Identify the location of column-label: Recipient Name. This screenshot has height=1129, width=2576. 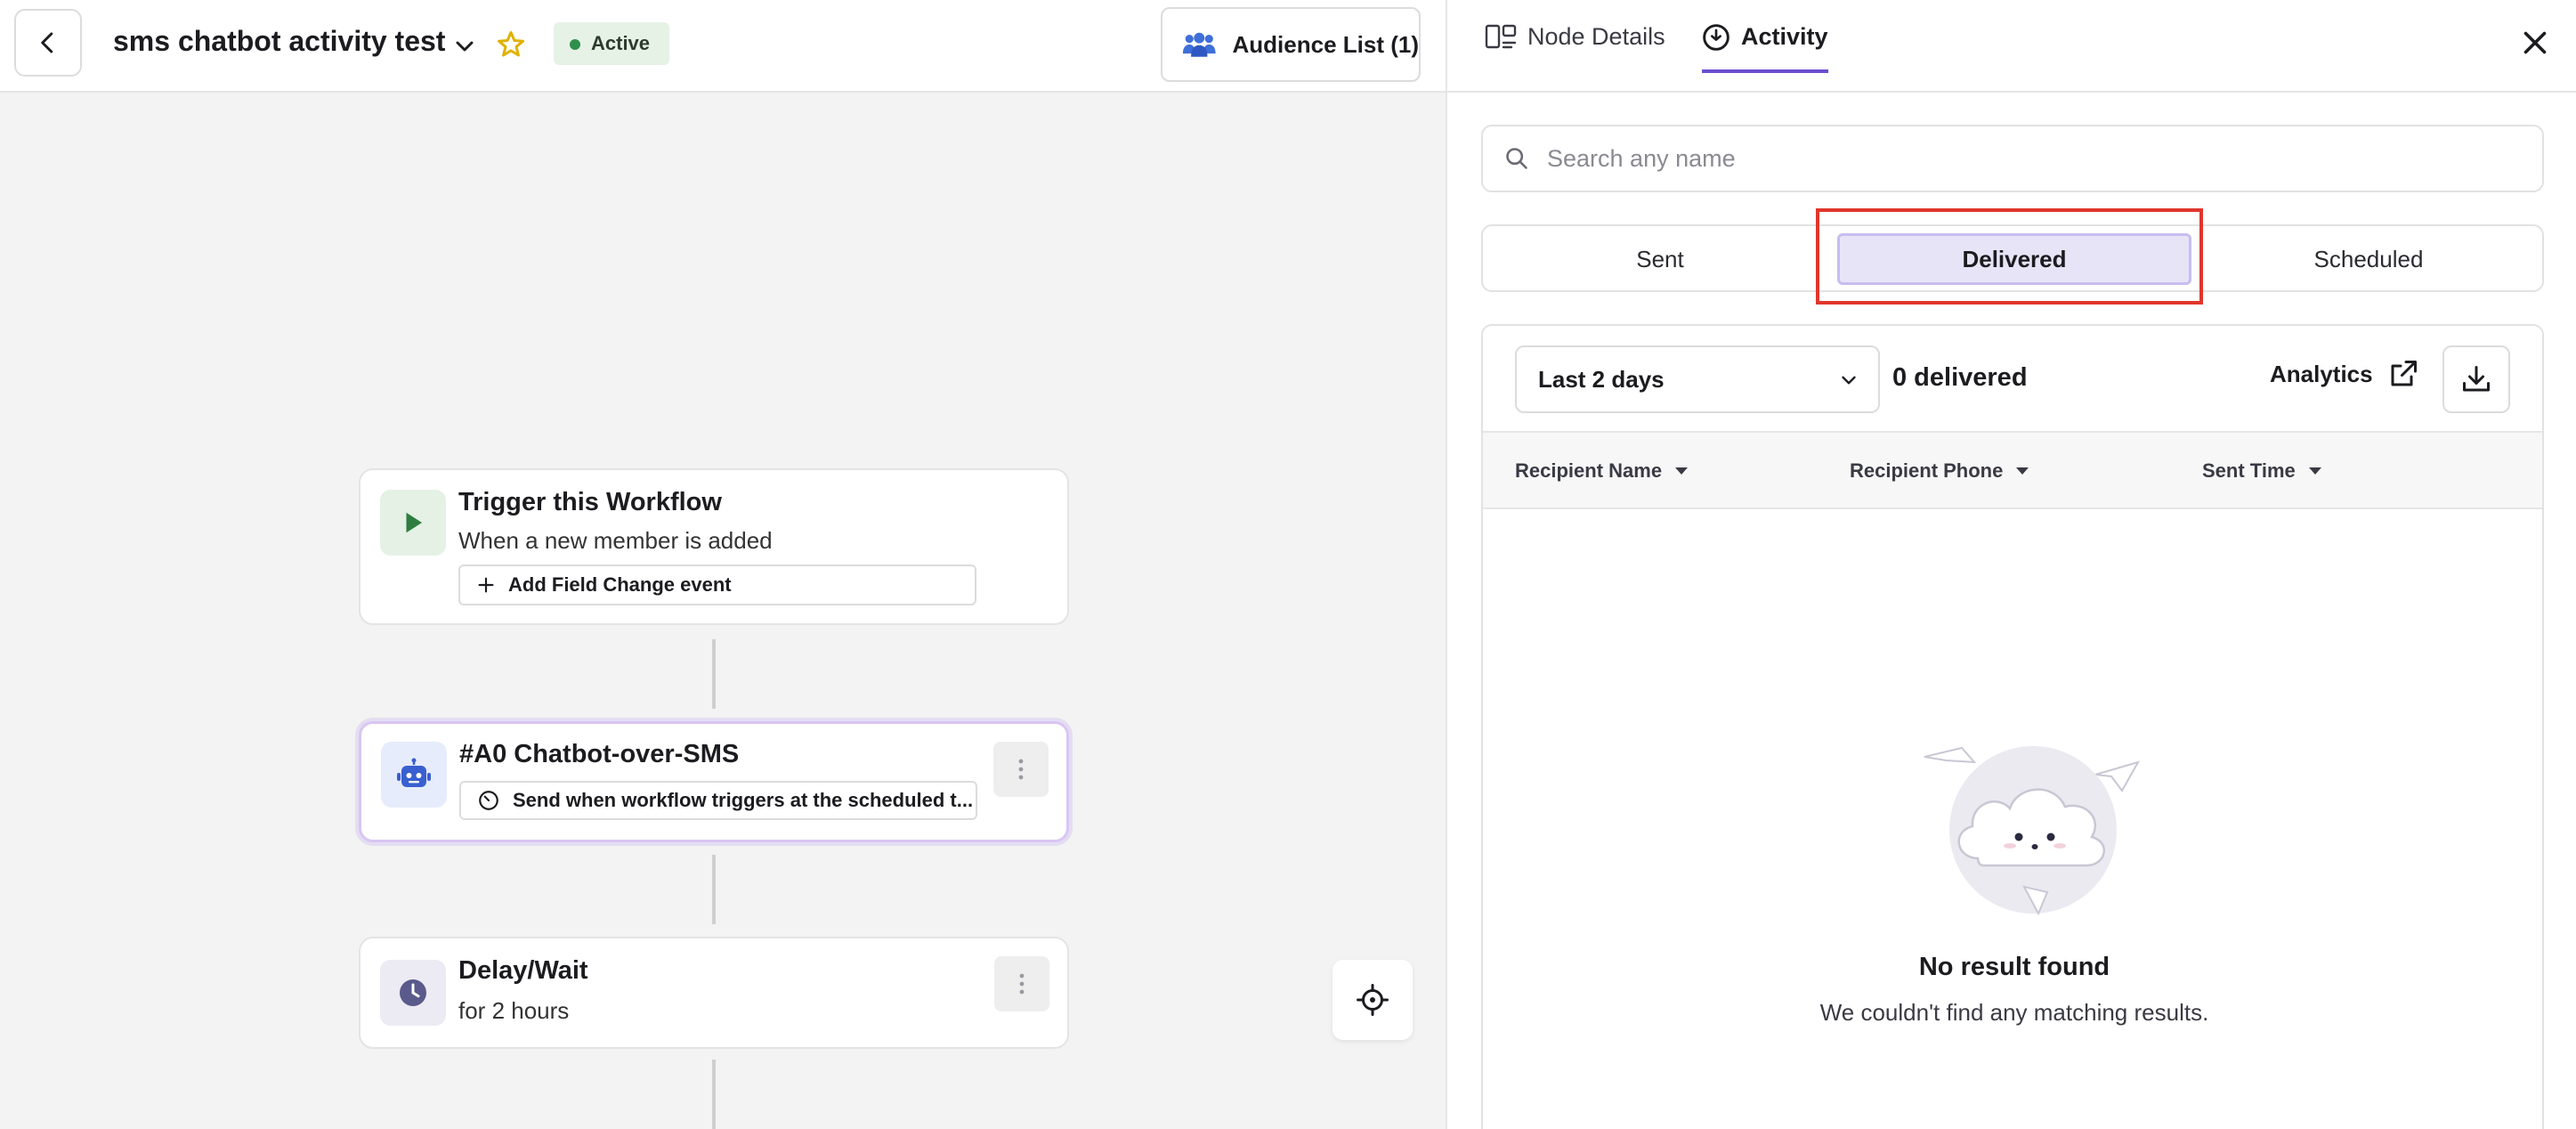
(1589, 470).